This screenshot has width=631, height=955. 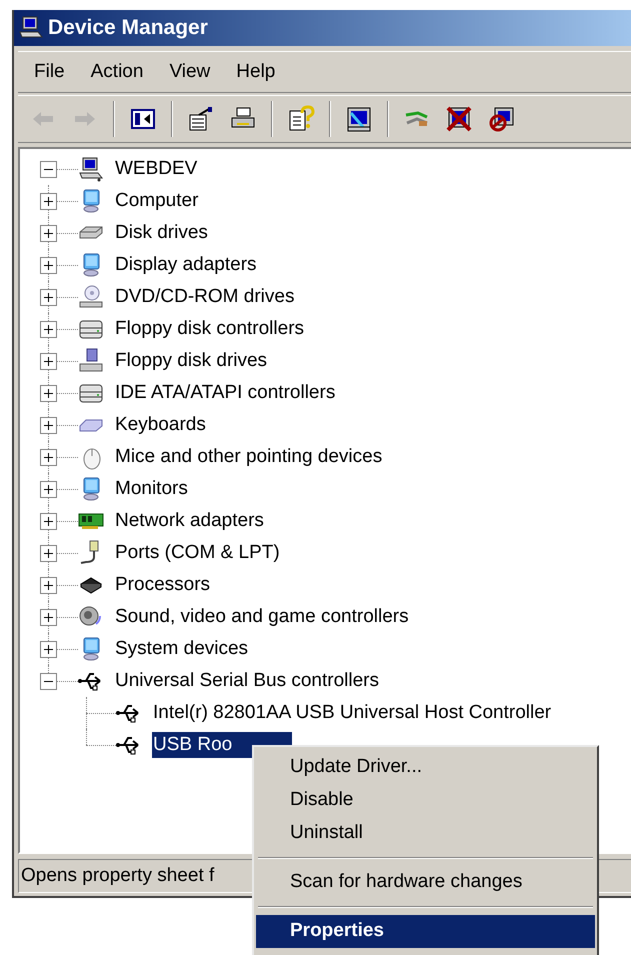 I want to click on tree-item: Display adapters, so click(x=186, y=265).